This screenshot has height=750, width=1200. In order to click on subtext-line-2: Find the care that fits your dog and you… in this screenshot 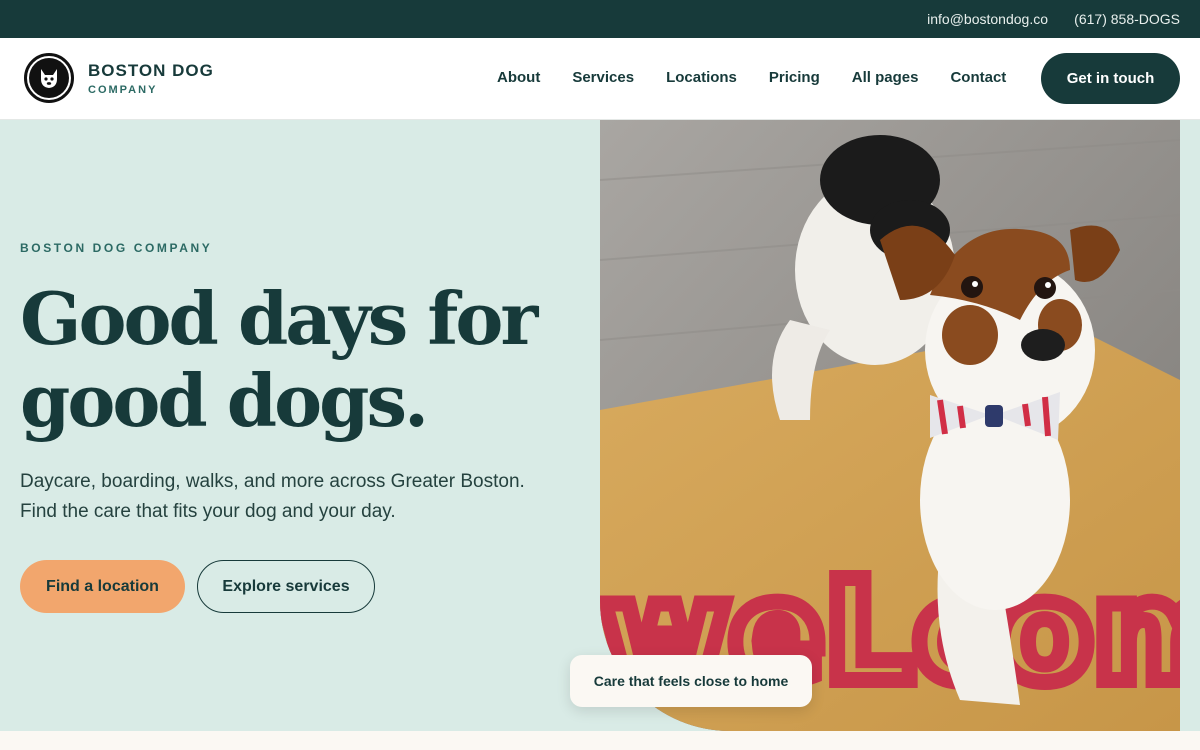, I will do `click(208, 511)`.